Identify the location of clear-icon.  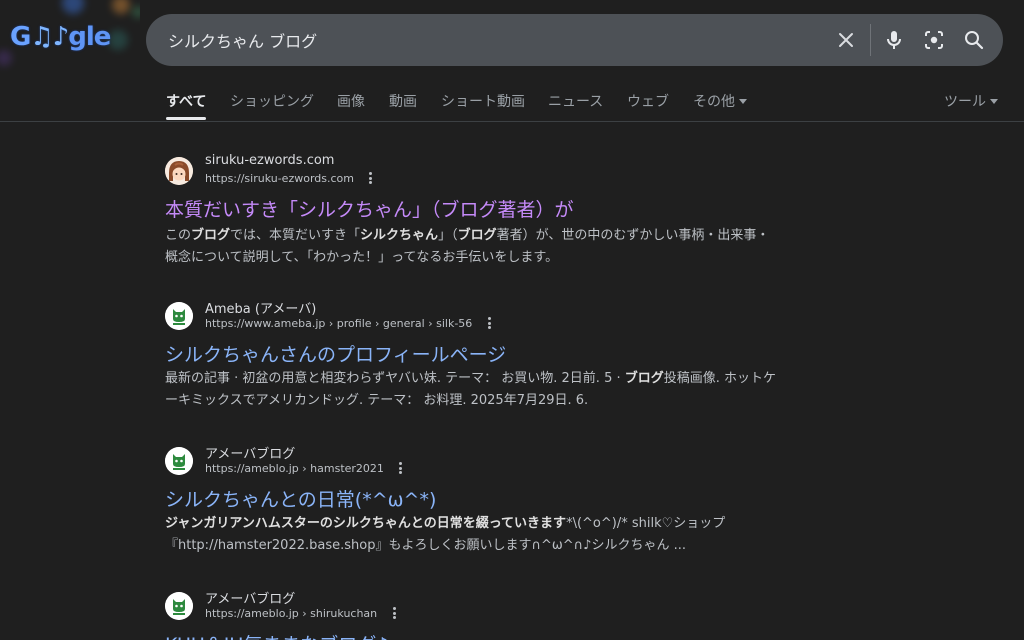
(846, 40).